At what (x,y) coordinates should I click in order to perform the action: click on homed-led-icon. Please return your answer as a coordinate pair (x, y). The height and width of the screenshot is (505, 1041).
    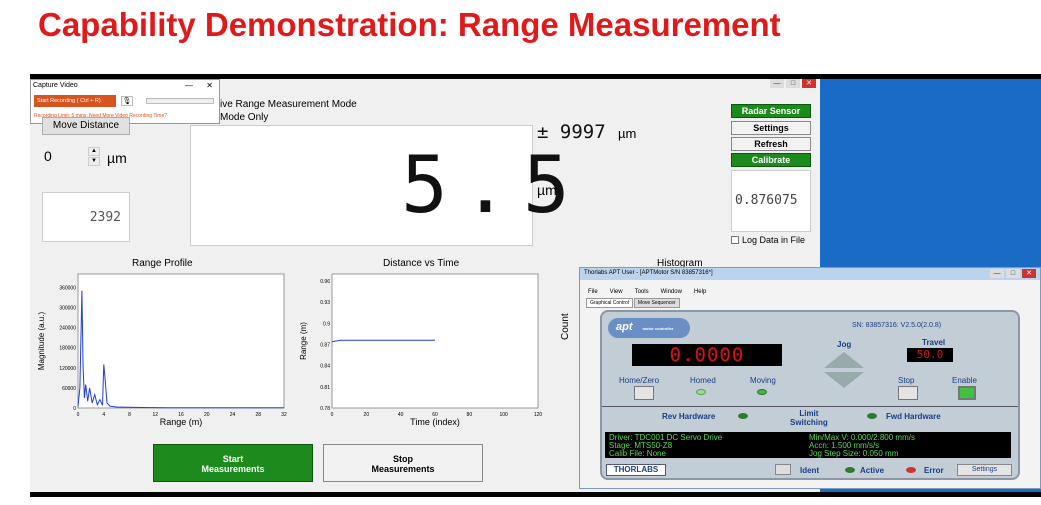
    Looking at the image, I should click on (701, 392).